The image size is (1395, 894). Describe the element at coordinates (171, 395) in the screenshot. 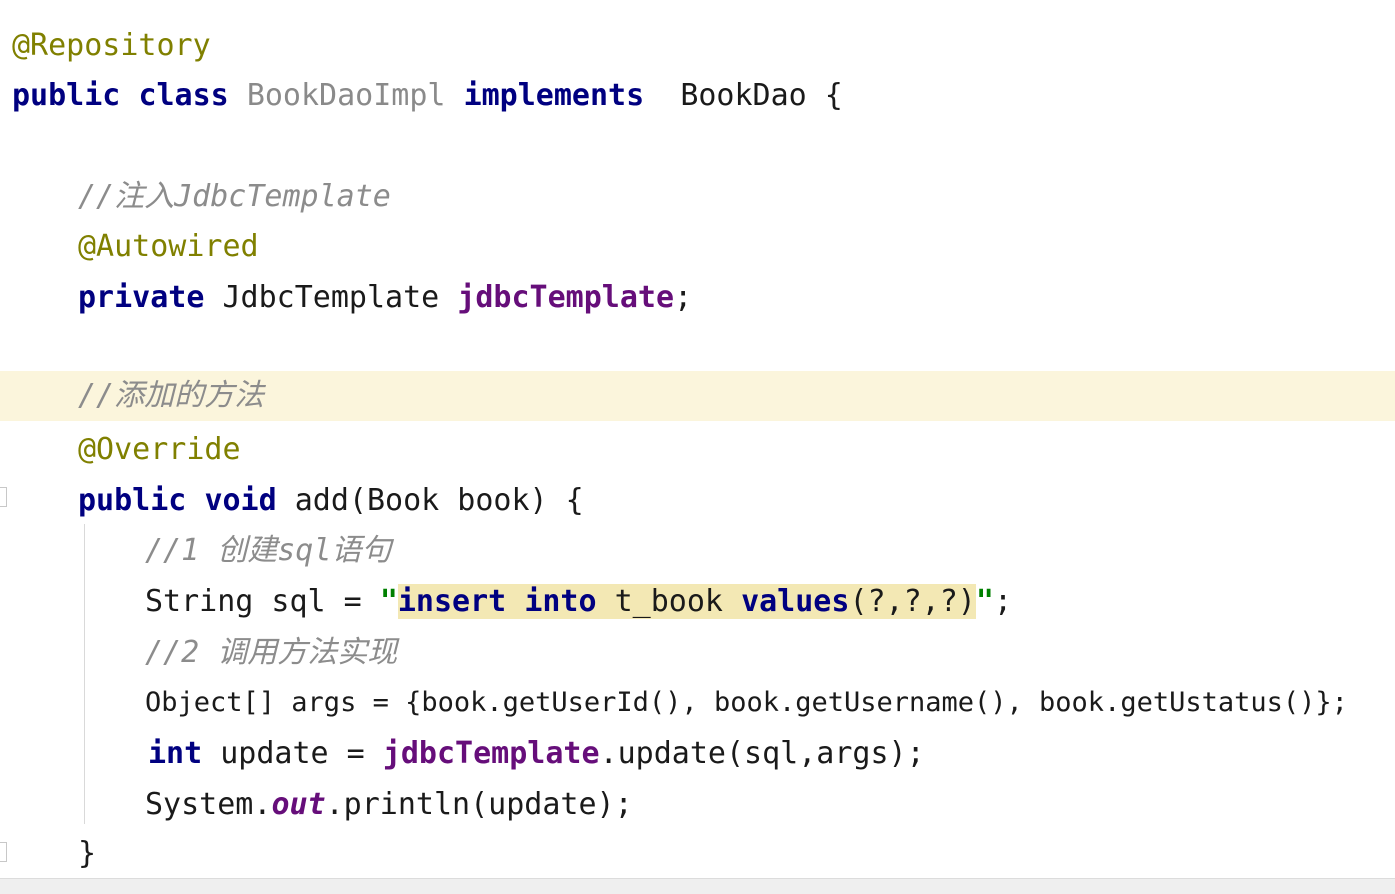

I see `comment: //添加的方法` at that location.